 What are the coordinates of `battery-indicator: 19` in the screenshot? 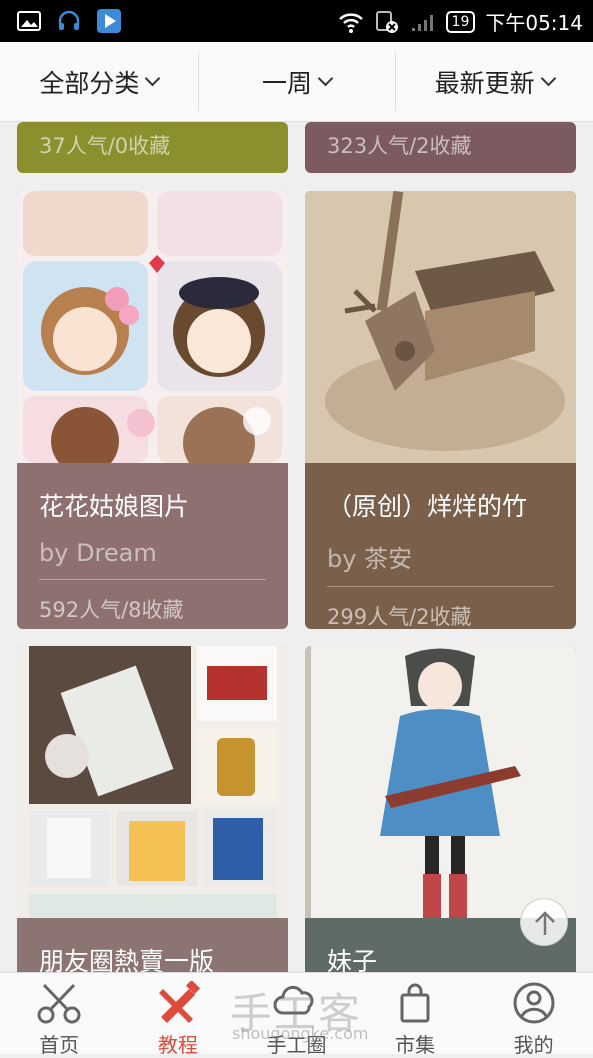 It's located at (460, 21).